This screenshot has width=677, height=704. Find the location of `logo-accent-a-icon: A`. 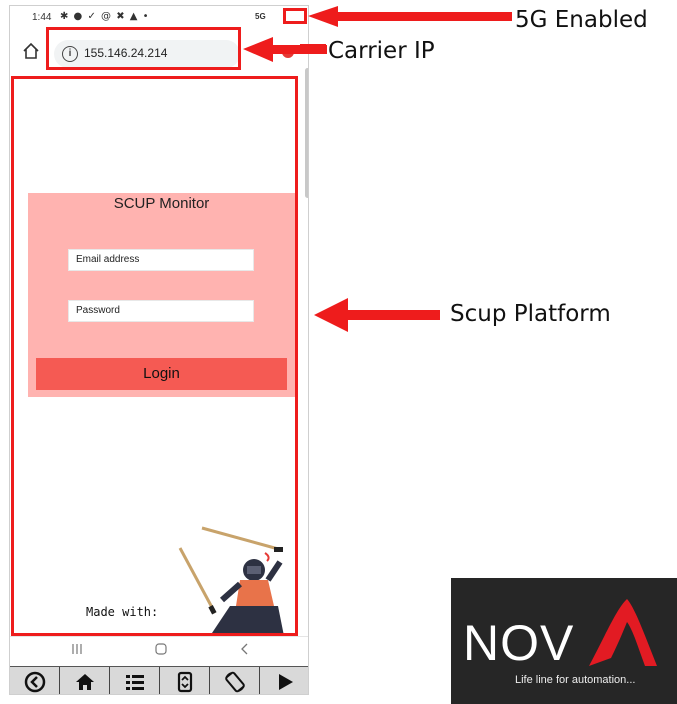

logo-accent-a-icon: A is located at coordinates (620, 631).